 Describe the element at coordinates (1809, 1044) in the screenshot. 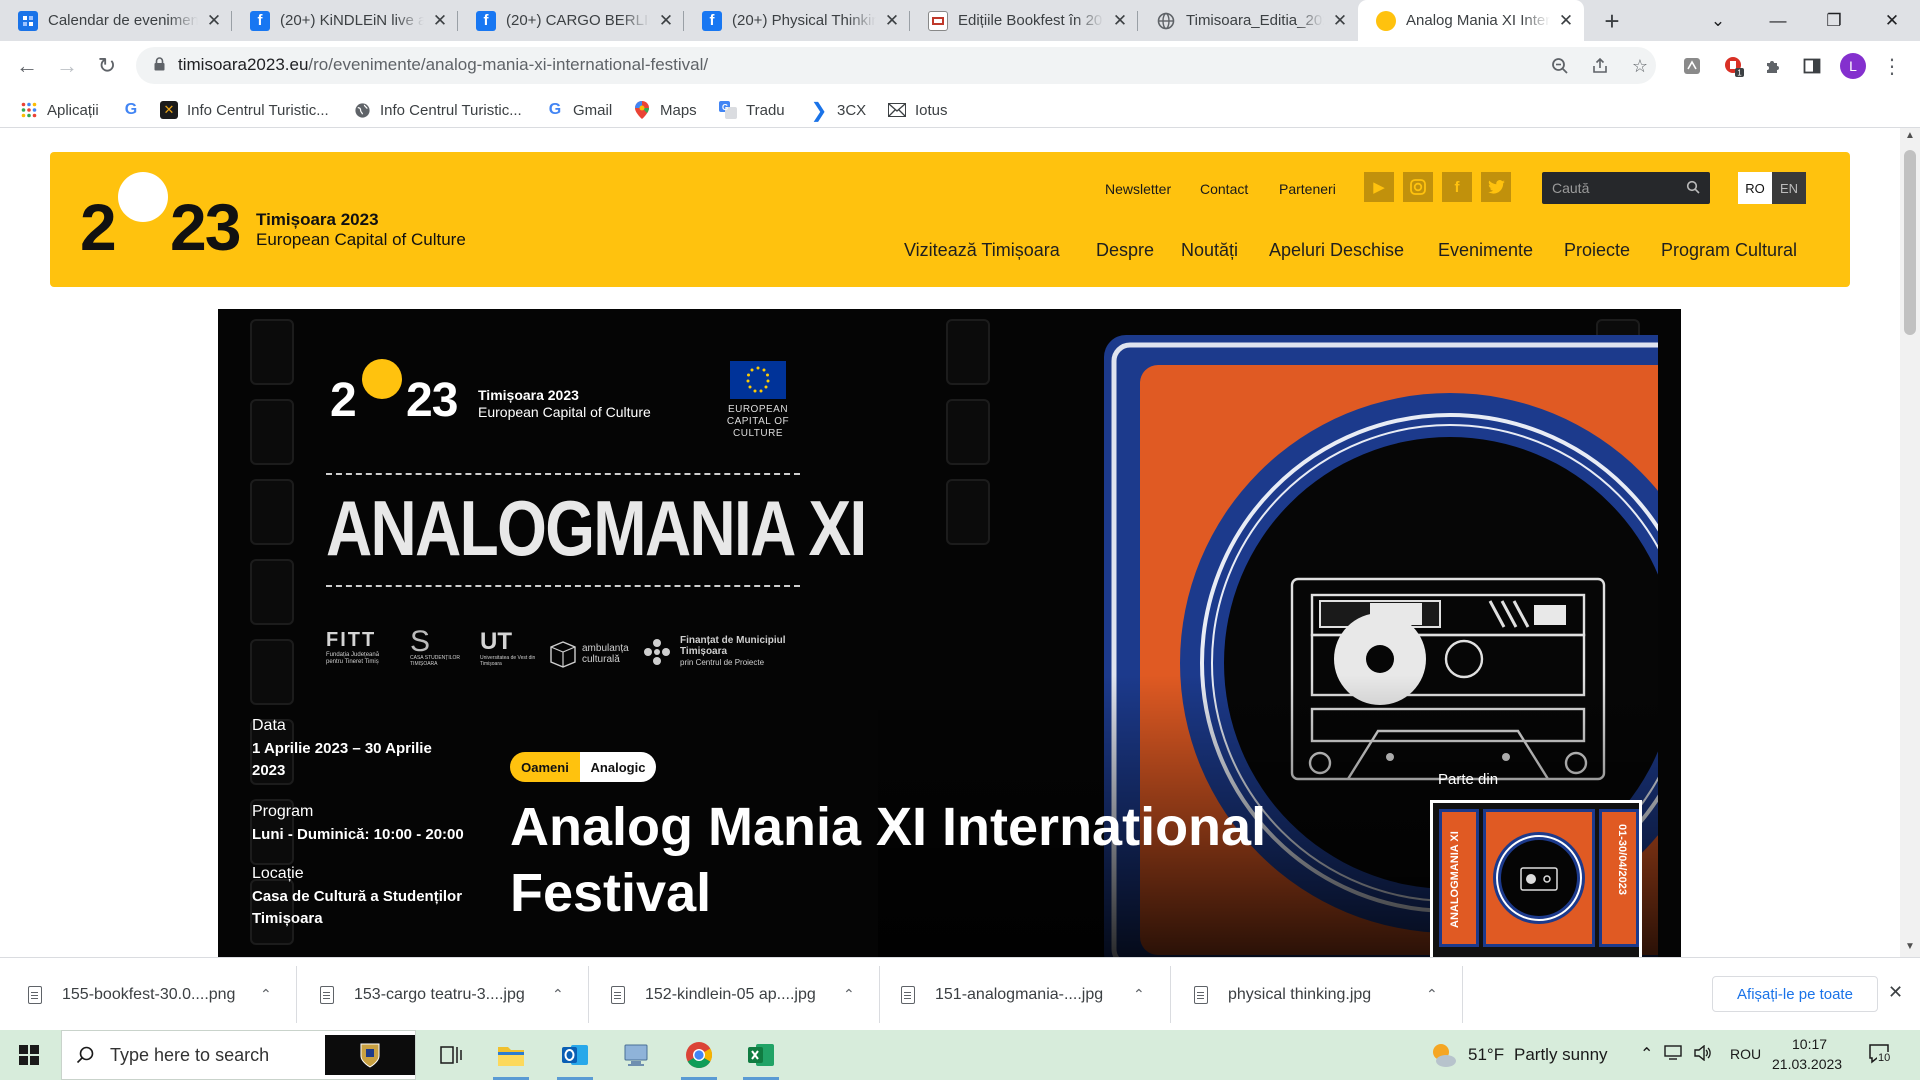

I see `clock-time: 10:17` at that location.